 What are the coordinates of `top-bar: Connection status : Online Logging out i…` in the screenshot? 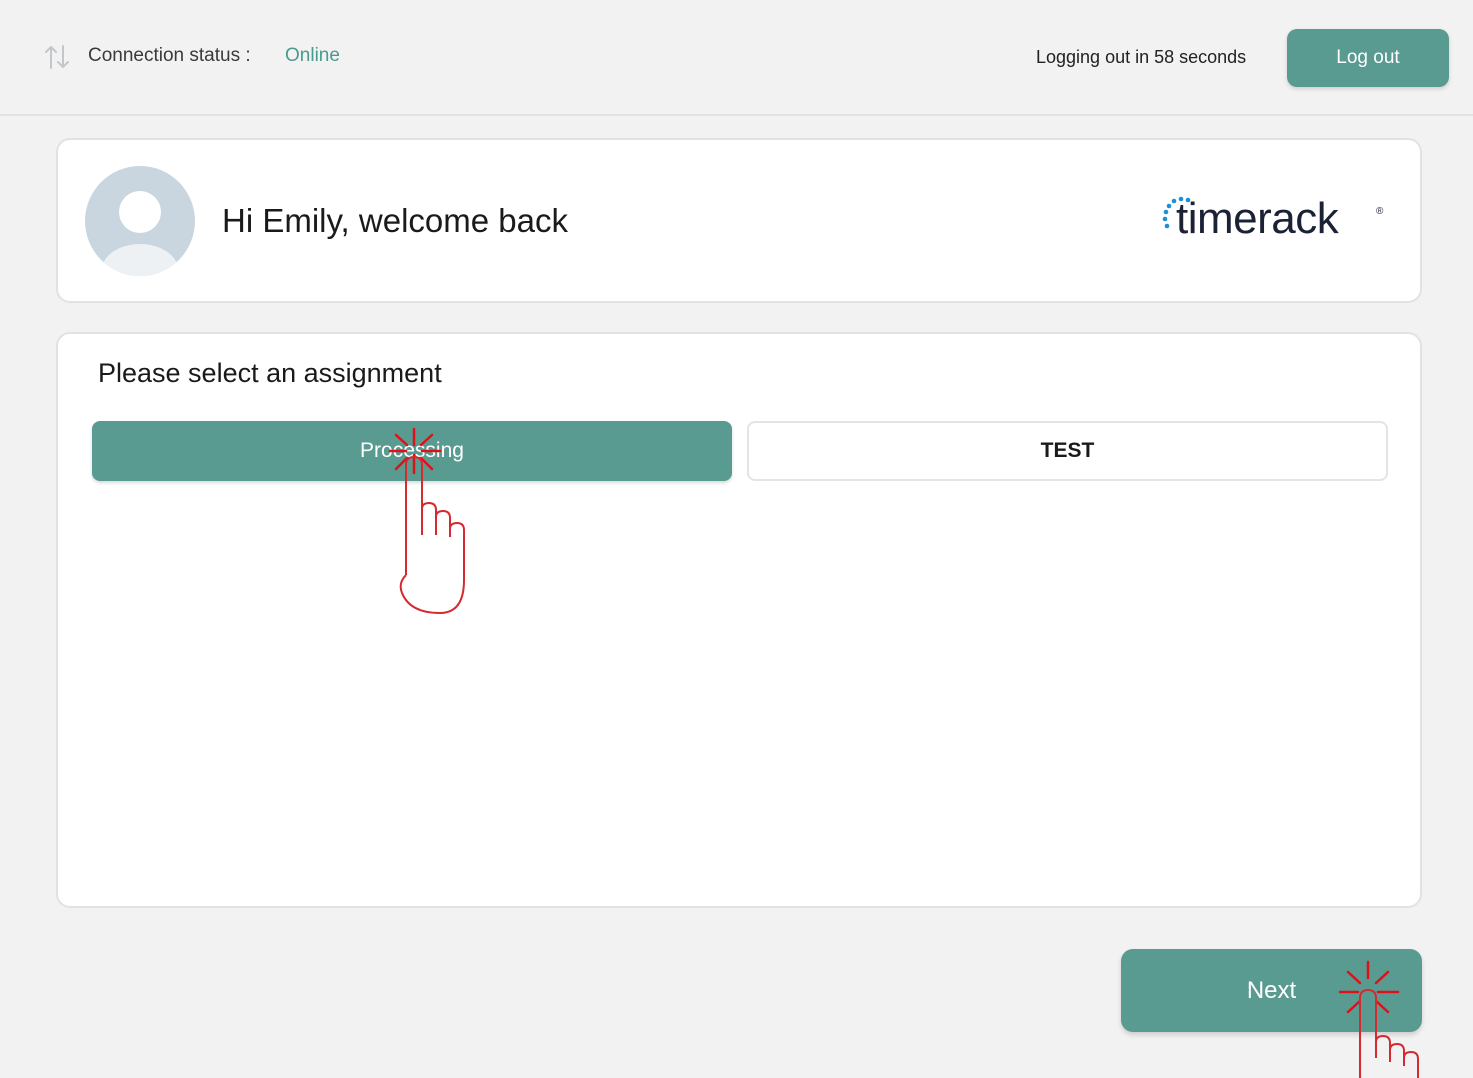 It's located at (736, 58).